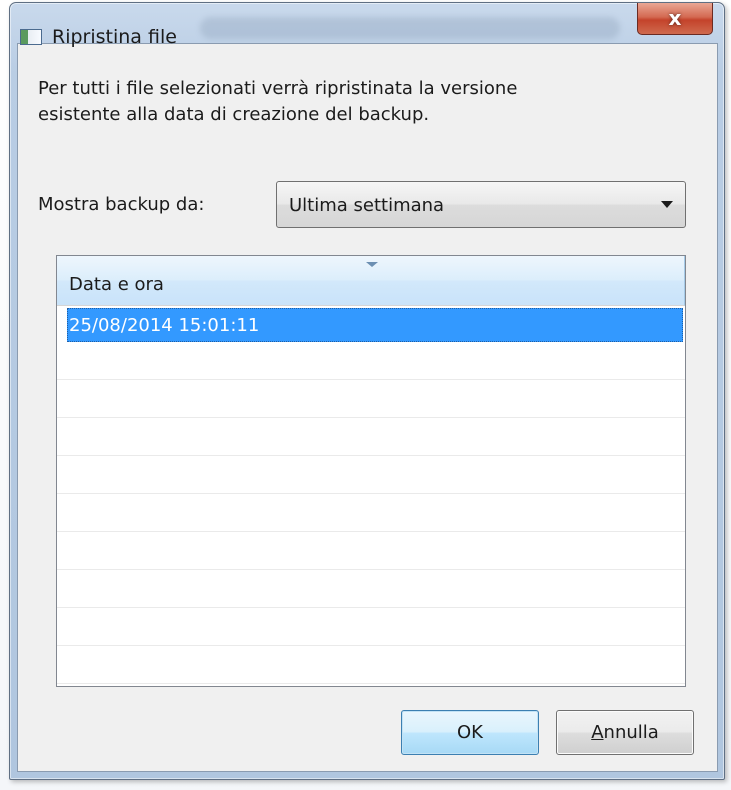 Image resolution: width=731 pixels, height=790 pixels. Describe the element at coordinates (116, 284) in the screenshot. I see `column-header-label: Data e ora` at that location.